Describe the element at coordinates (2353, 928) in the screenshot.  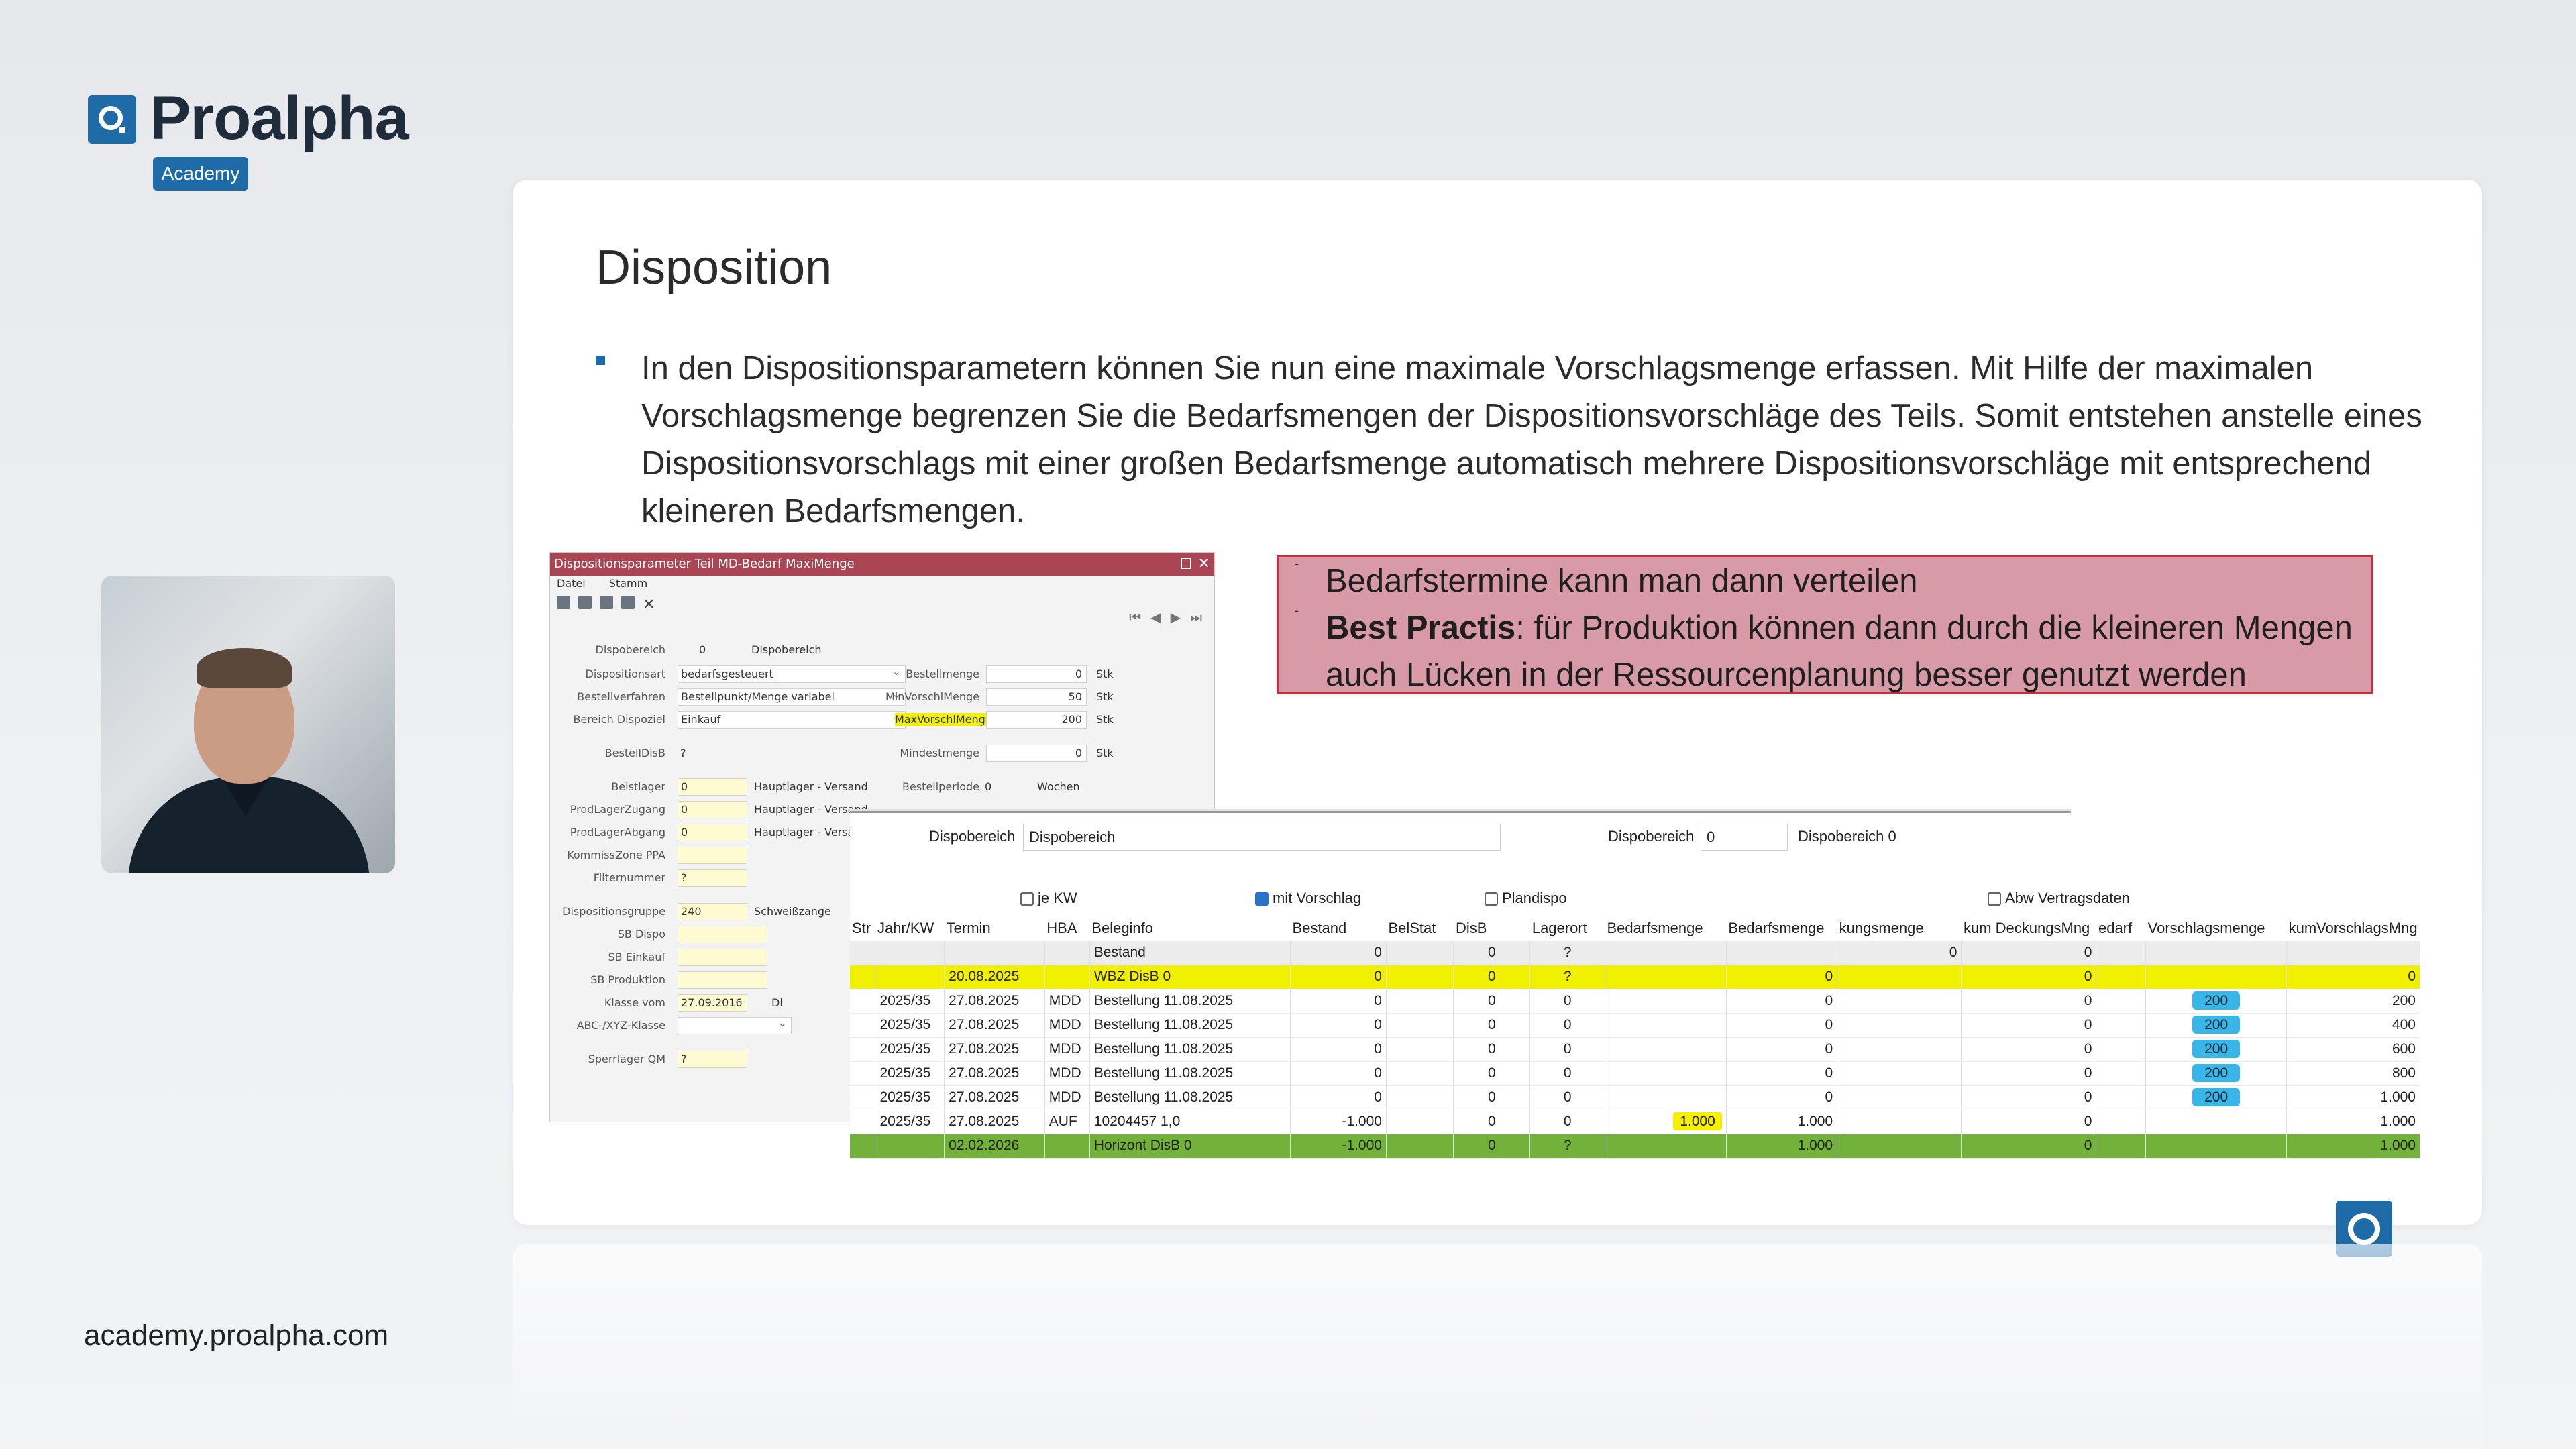
I see `column-header: kumVorschlagsMng` at that location.